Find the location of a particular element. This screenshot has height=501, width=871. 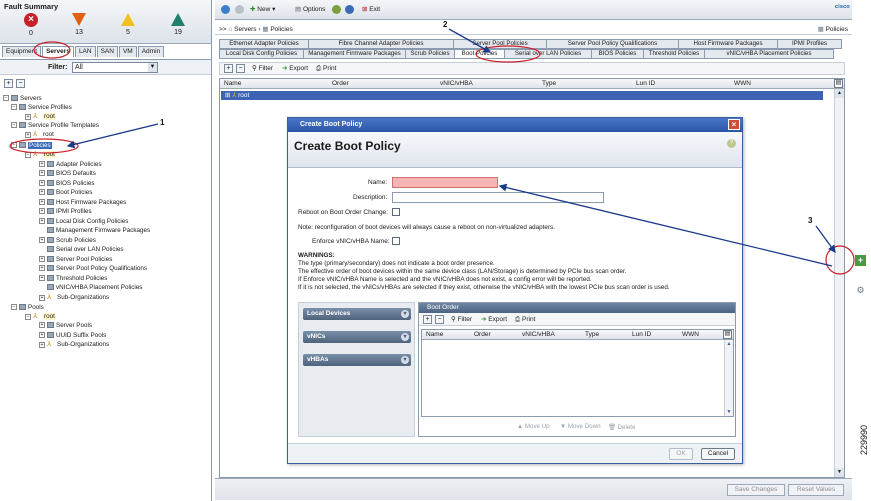

print-button: ⎙ Print is located at coordinates (326, 69).